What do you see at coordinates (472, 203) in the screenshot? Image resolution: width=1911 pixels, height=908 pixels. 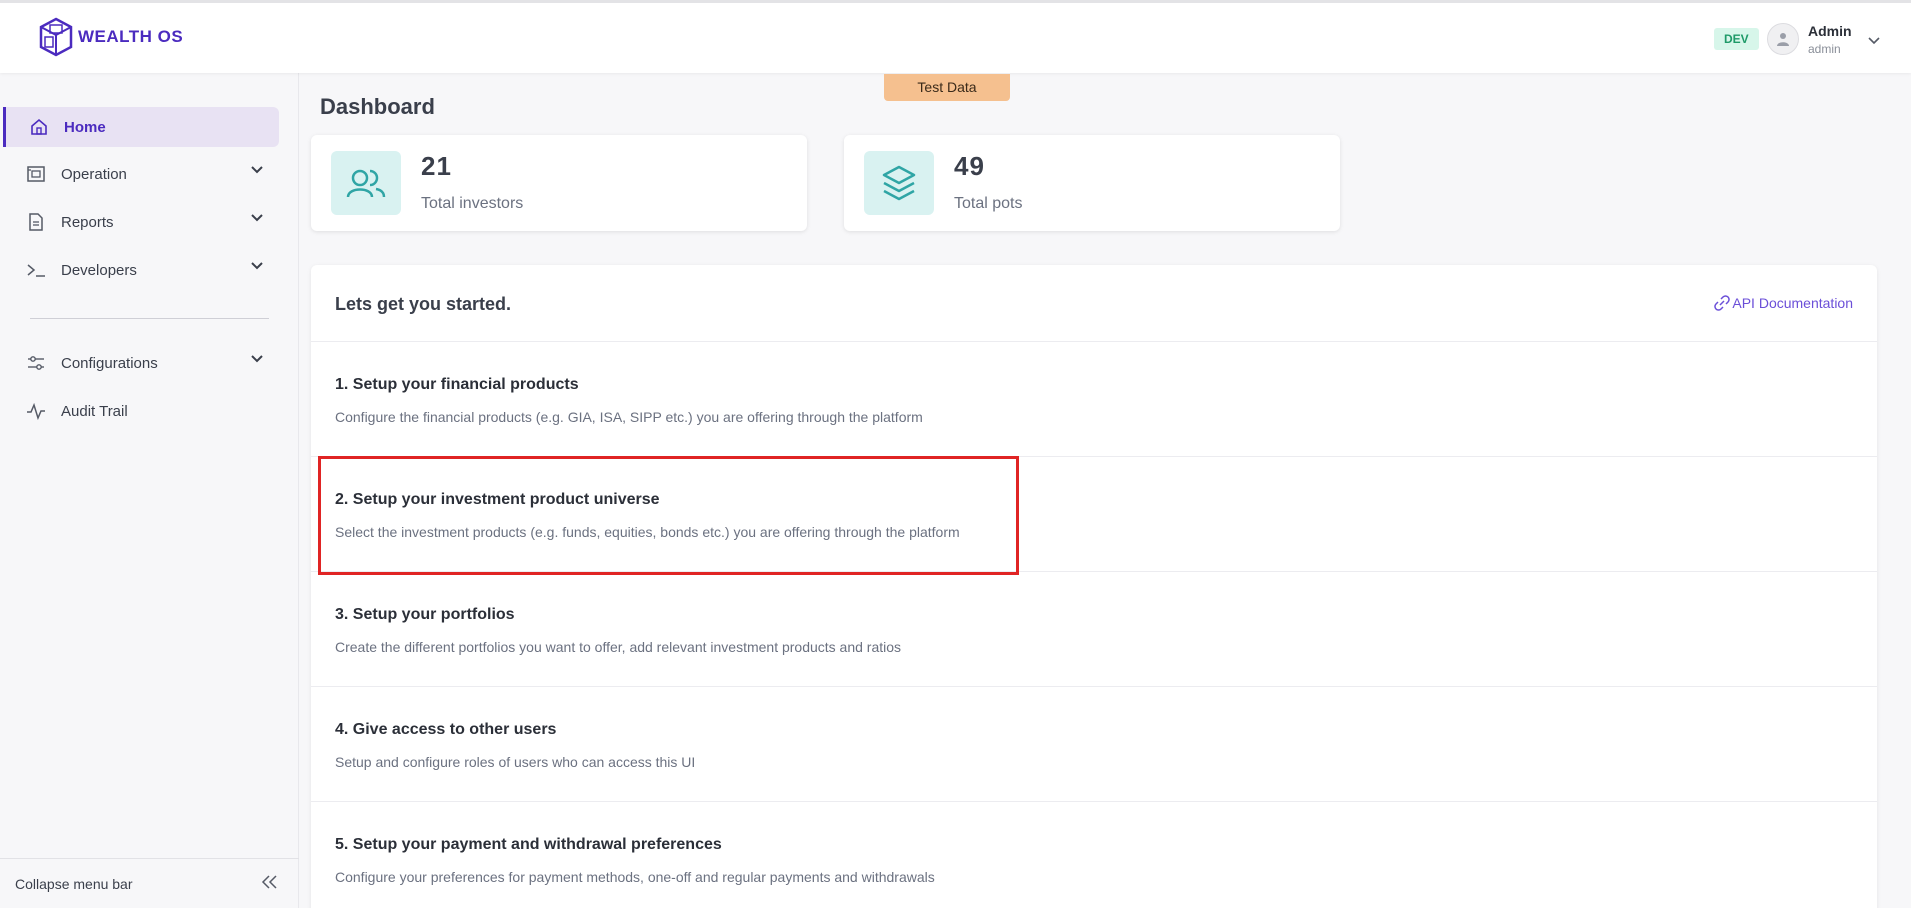 I see `stat-label: Total investors` at bounding box center [472, 203].